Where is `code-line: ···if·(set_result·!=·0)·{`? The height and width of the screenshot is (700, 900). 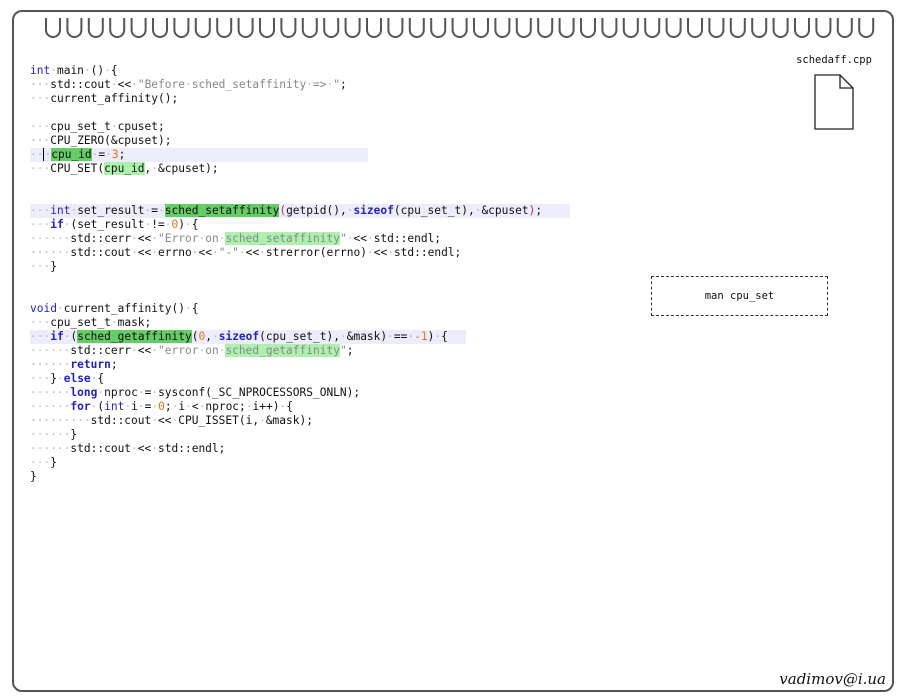
code-line: ···if·(set_result·!=·0)·{ is located at coordinates (114, 224).